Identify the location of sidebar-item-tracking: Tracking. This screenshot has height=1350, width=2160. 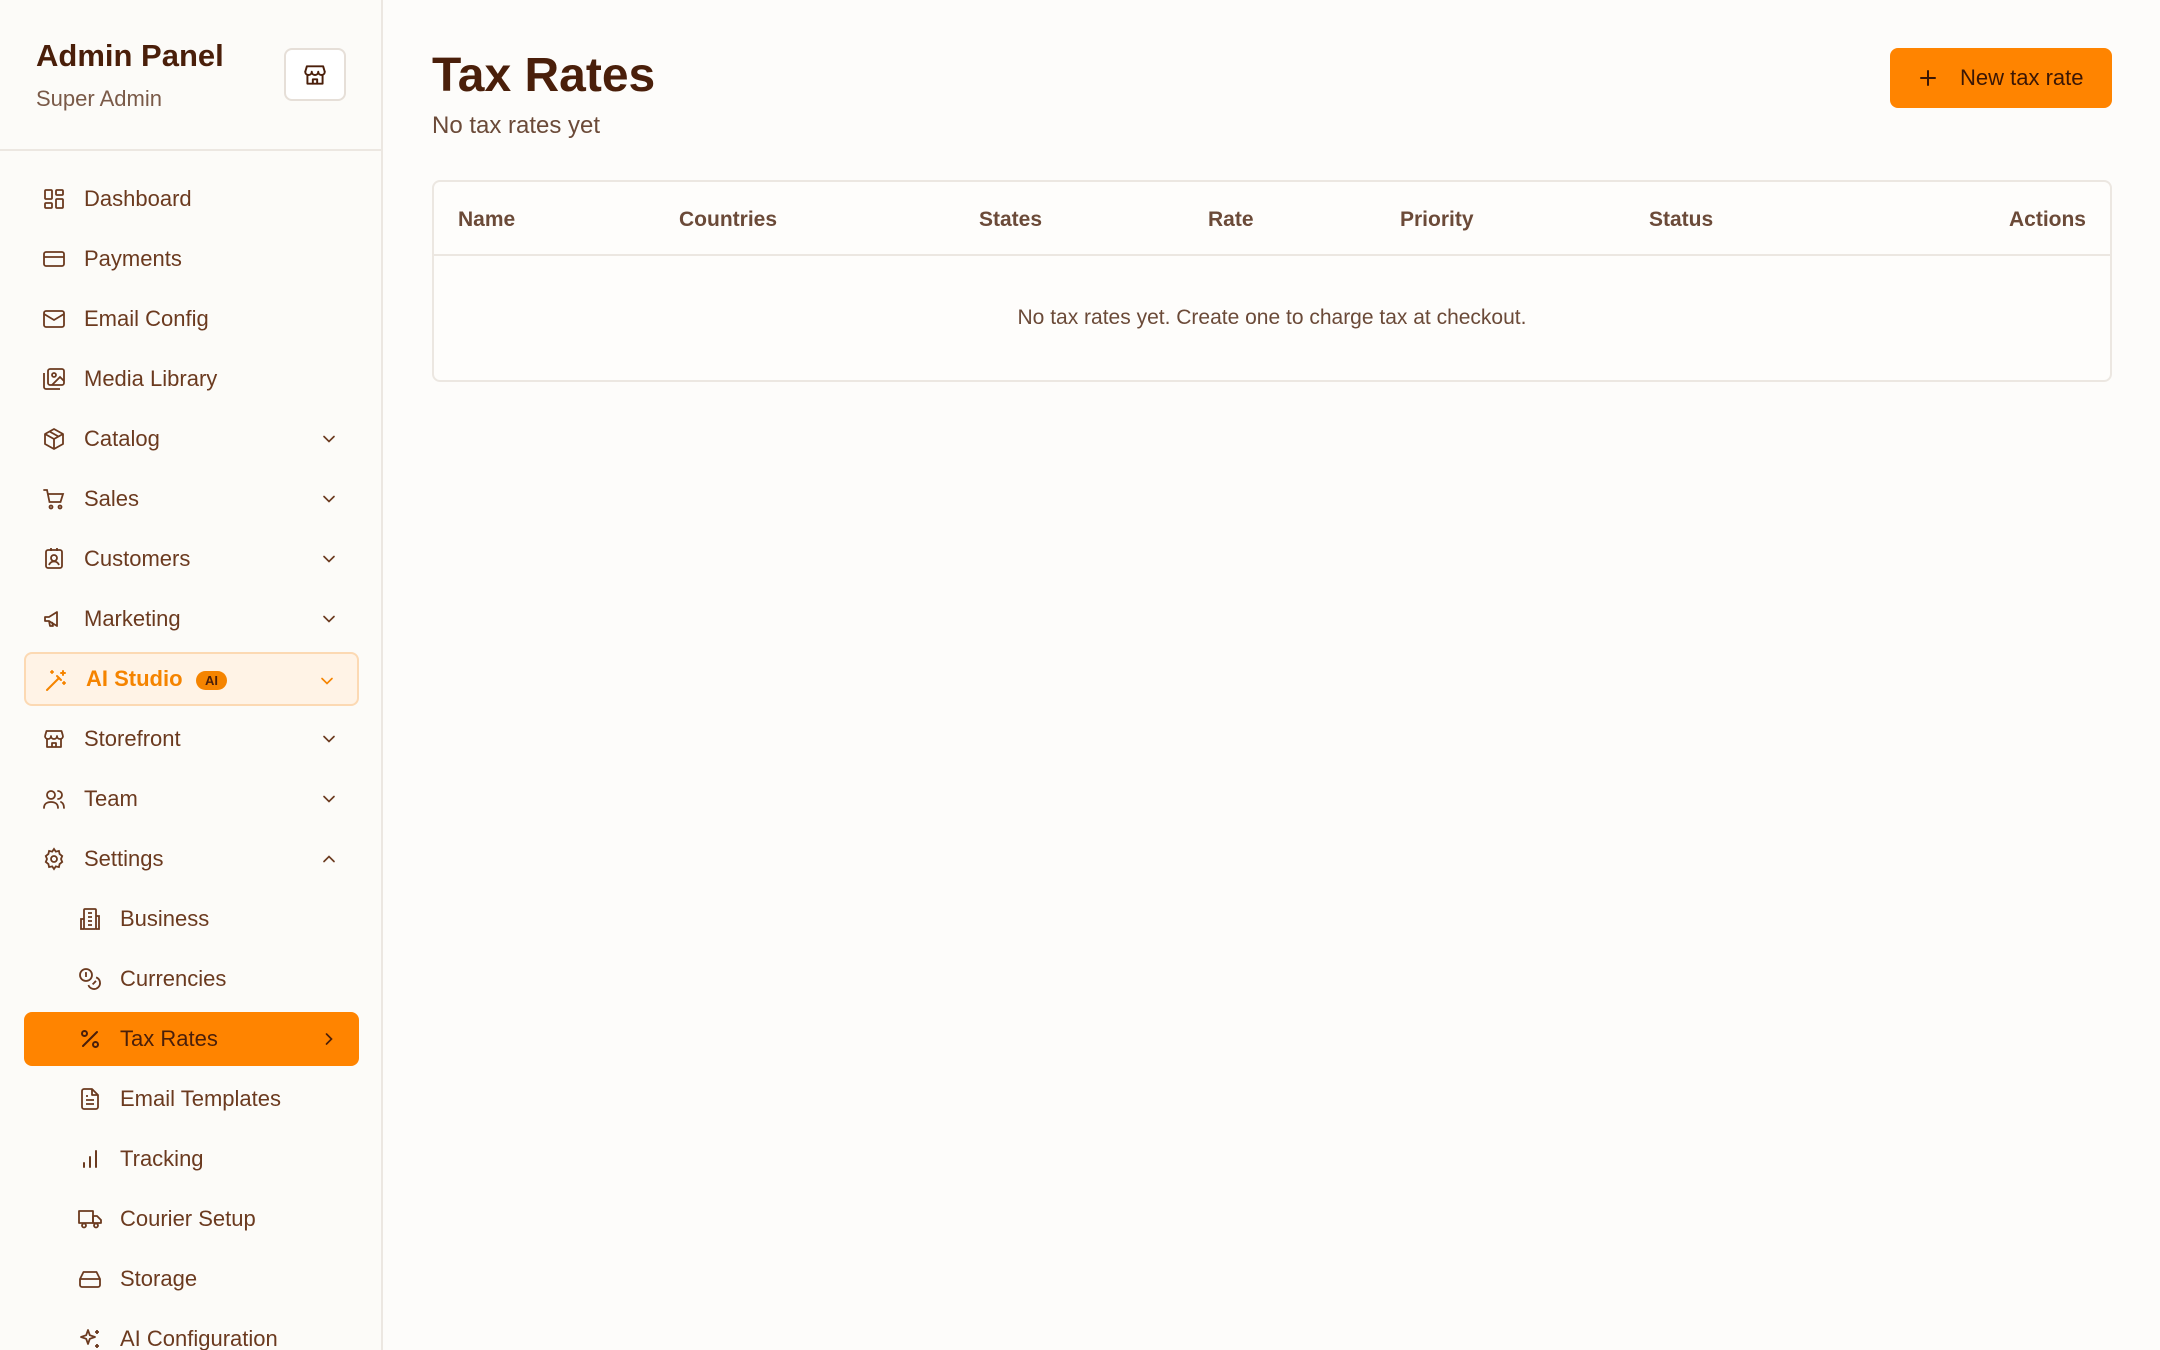
(191, 1159).